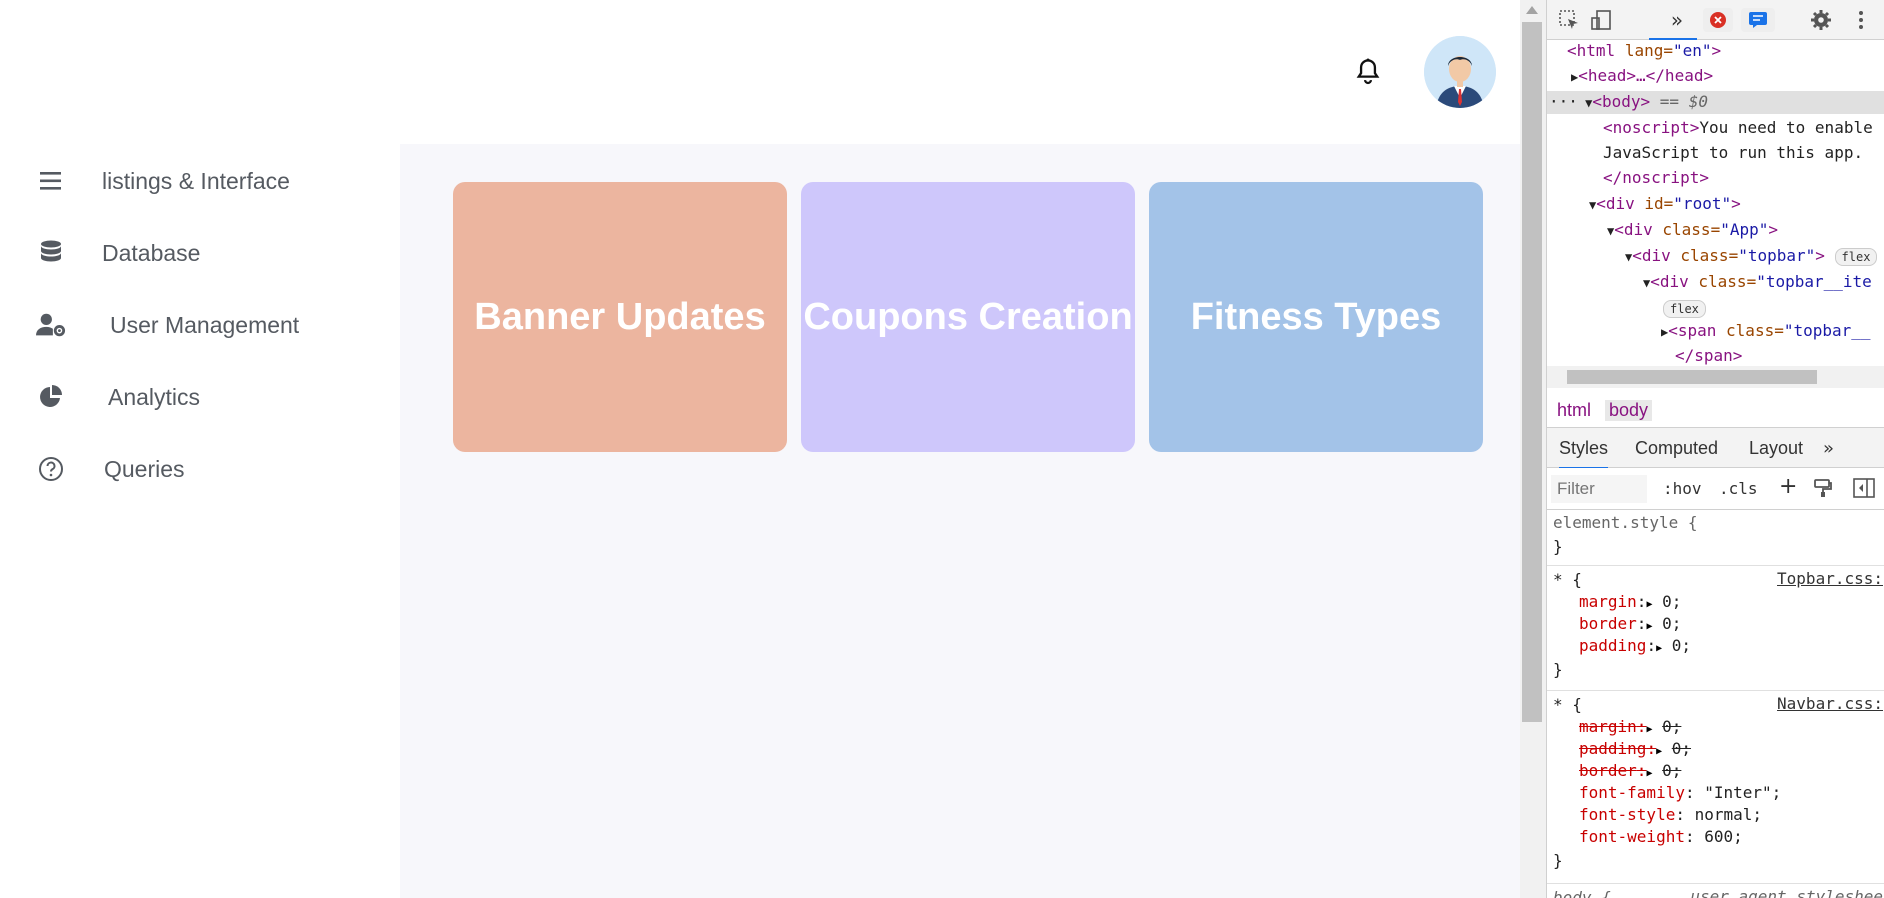 The width and height of the screenshot is (1884, 898). I want to click on scroll-up-icon, so click(1532, 10).